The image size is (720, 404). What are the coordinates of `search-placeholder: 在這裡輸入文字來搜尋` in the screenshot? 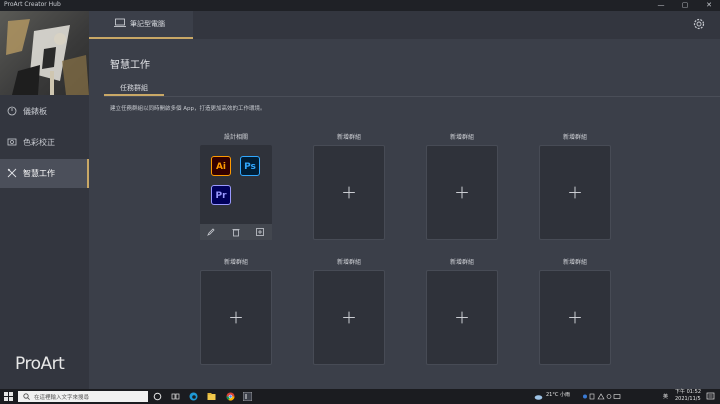 It's located at (62, 398).